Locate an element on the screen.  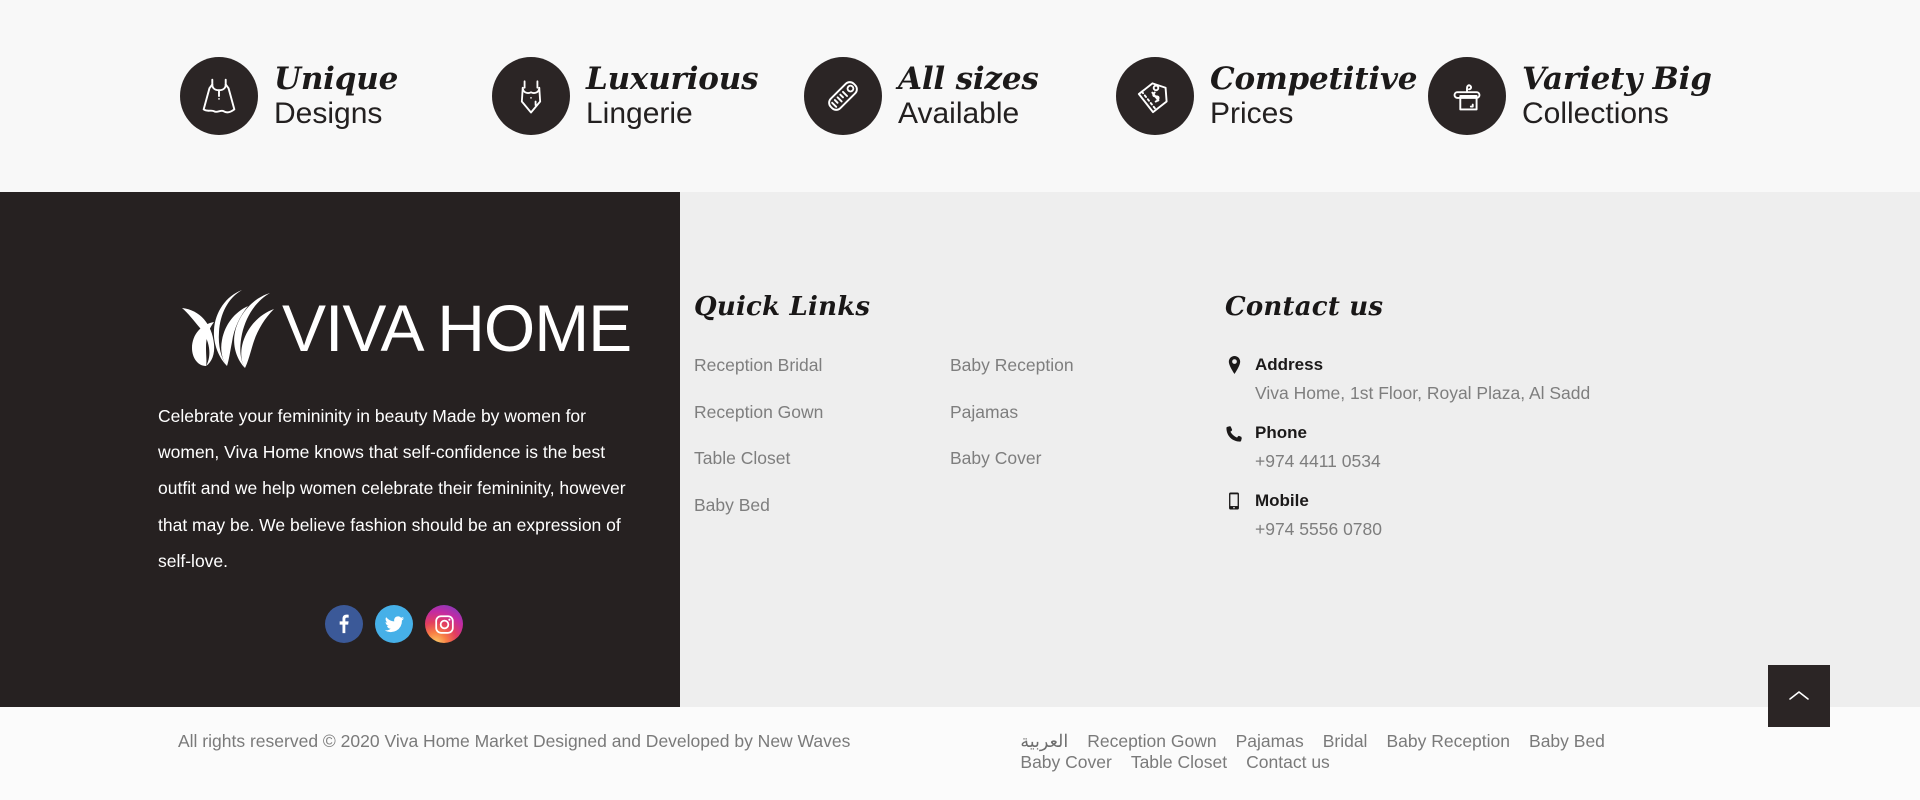
quick-link: Pajamas is located at coordinates (1078, 412).